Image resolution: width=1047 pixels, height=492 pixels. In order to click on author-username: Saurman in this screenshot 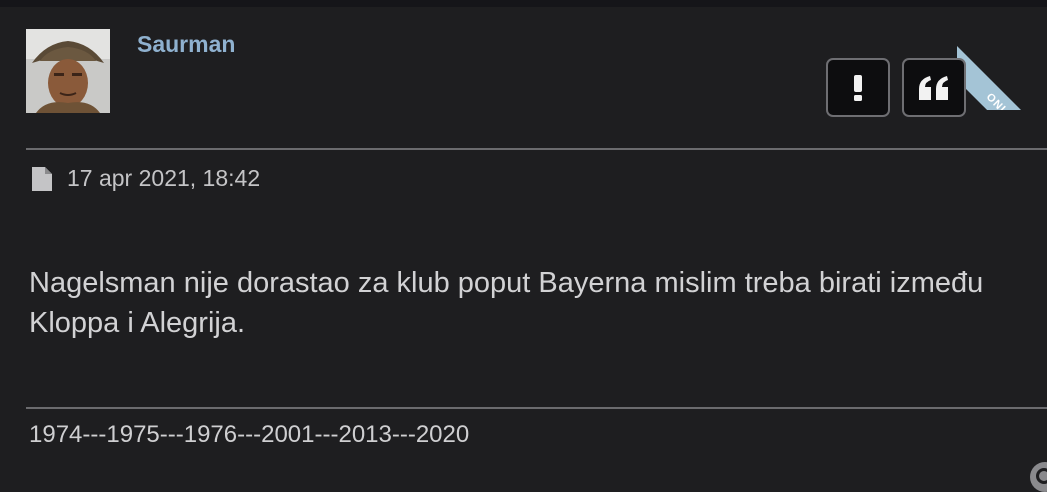, I will do `click(186, 44)`.